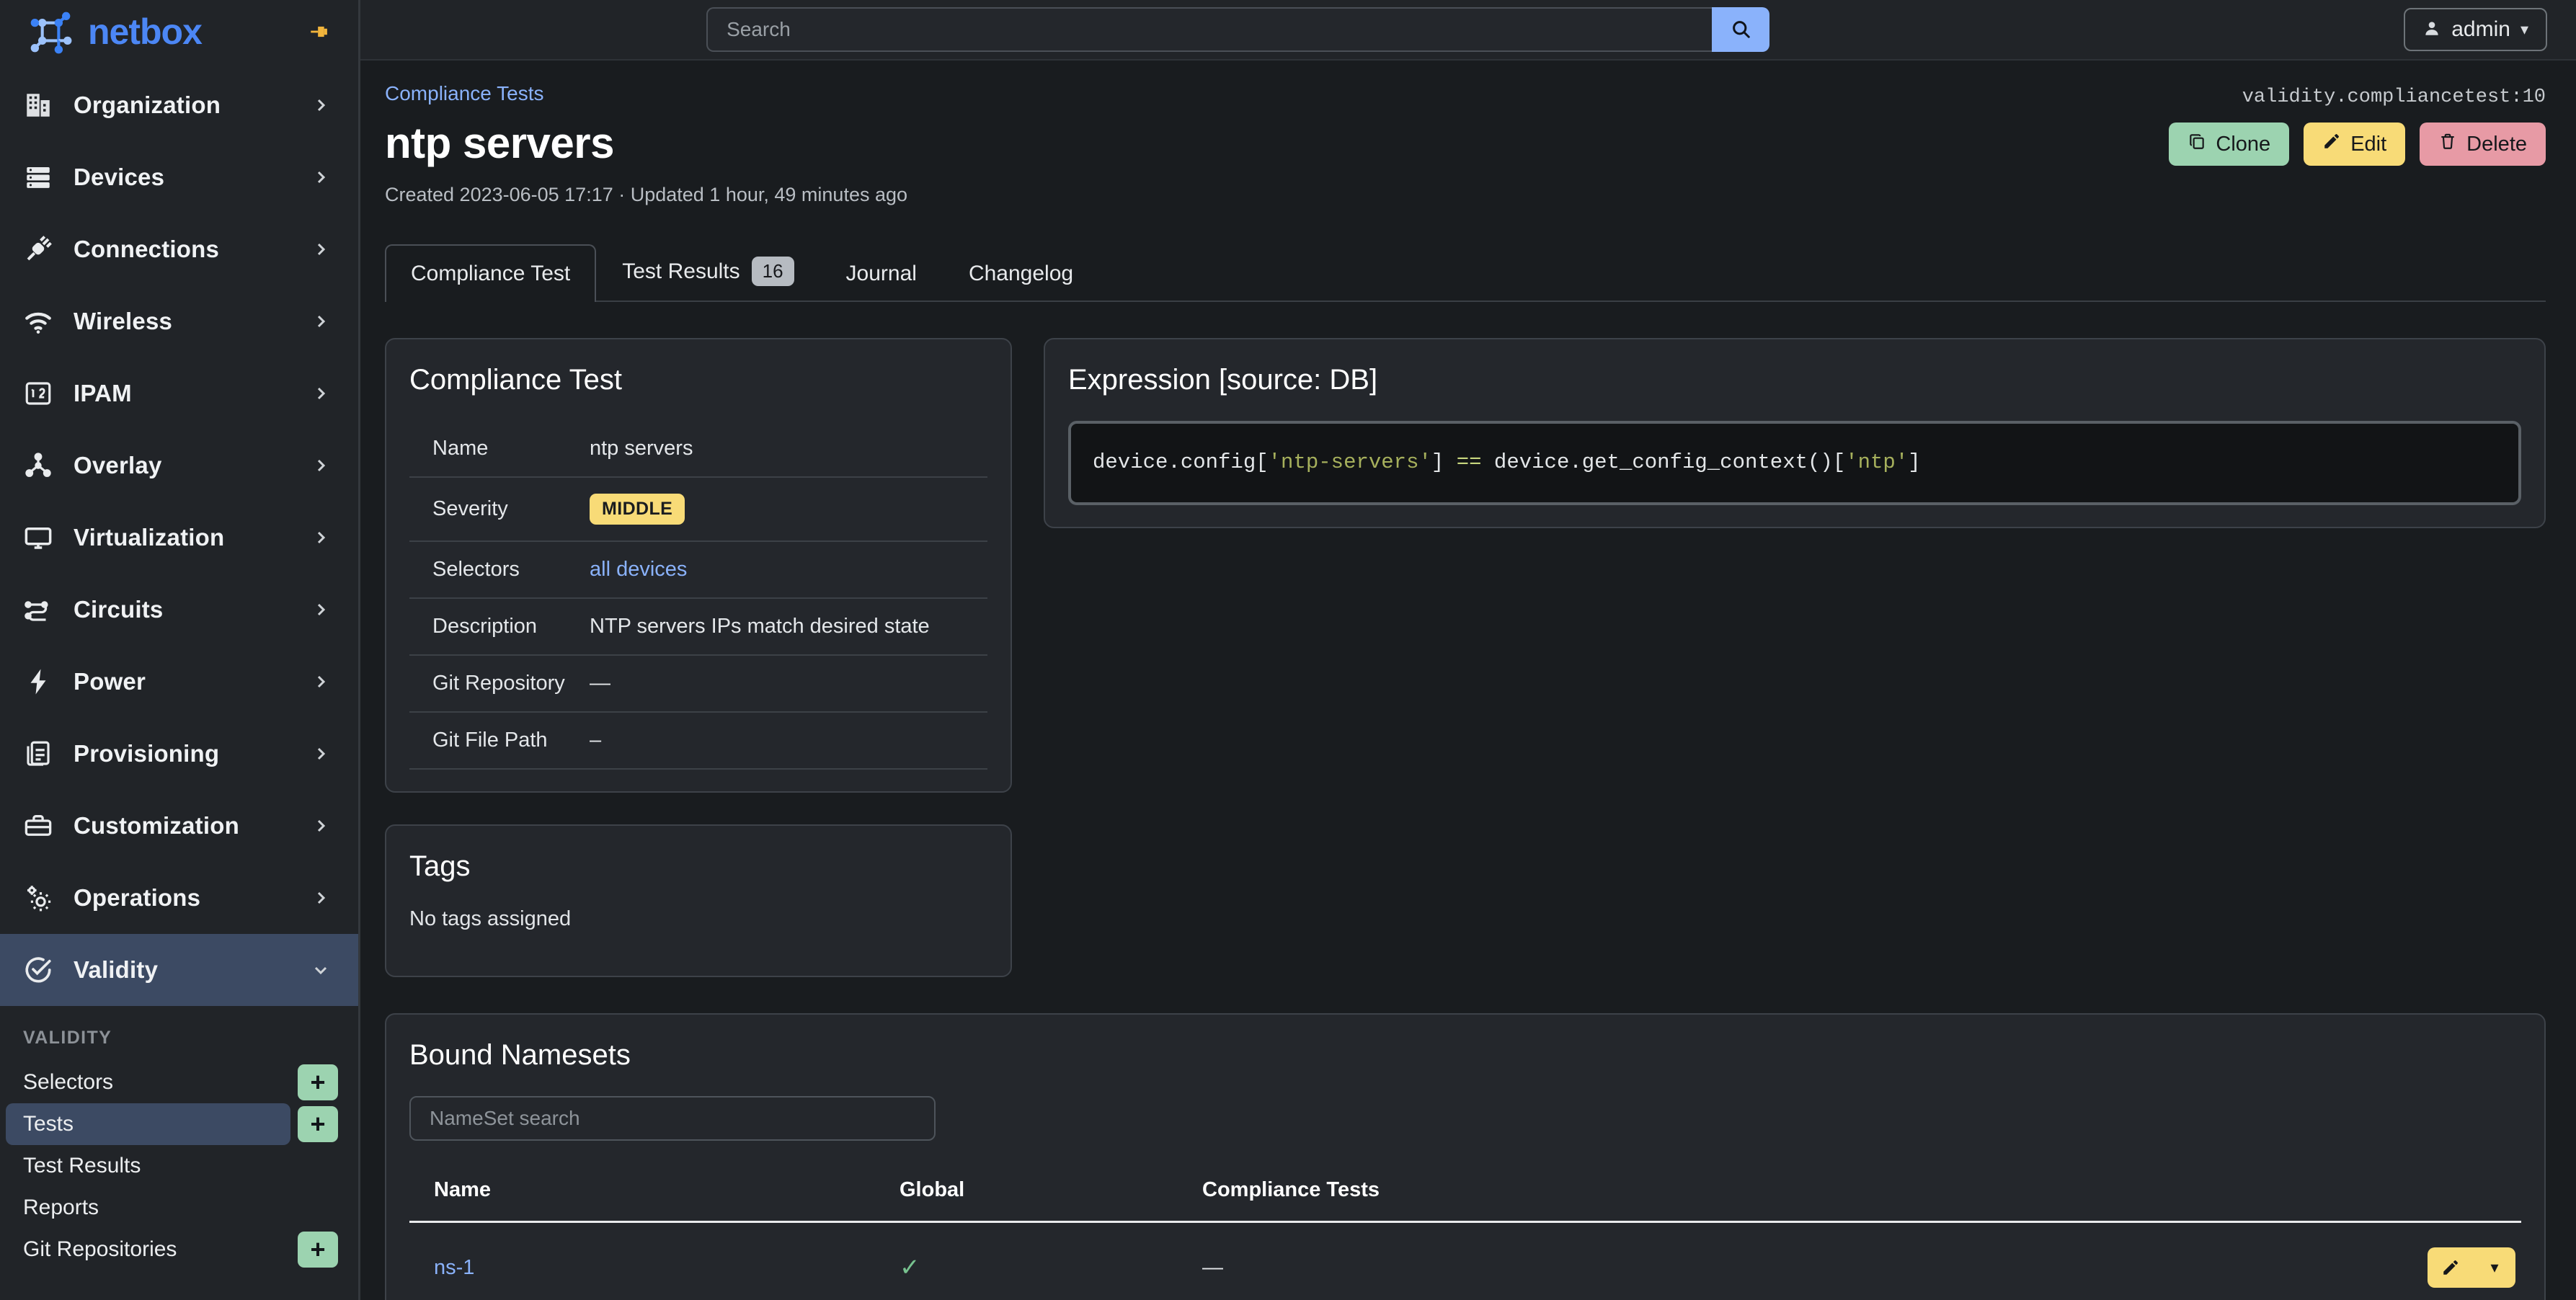 The height and width of the screenshot is (1300, 2576). Describe the element at coordinates (179, 610) in the screenshot. I see `sidebar-item-circuits: Circuits` at that location.